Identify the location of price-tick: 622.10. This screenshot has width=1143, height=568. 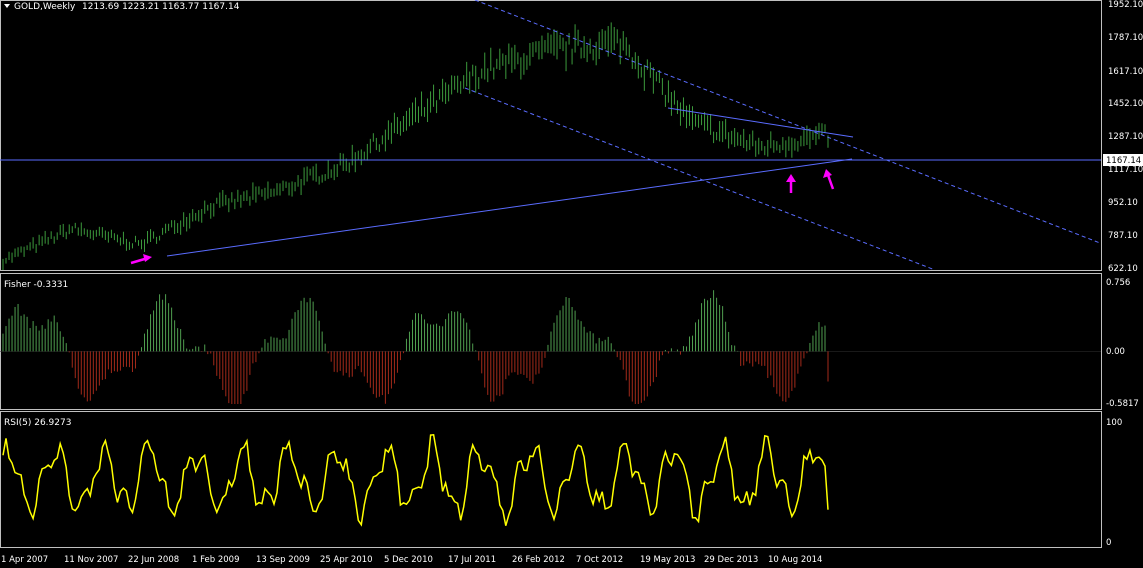
(1123, 269).